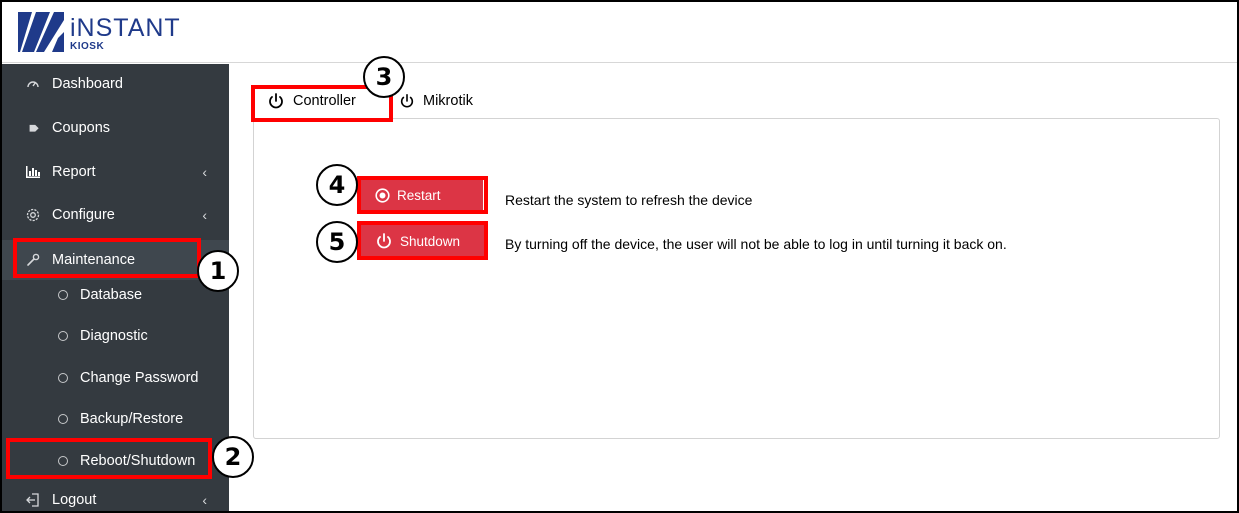 The height and width of the screenshot is (513, 1239). I want to click on bar-chart-icon, so click(33, 172).